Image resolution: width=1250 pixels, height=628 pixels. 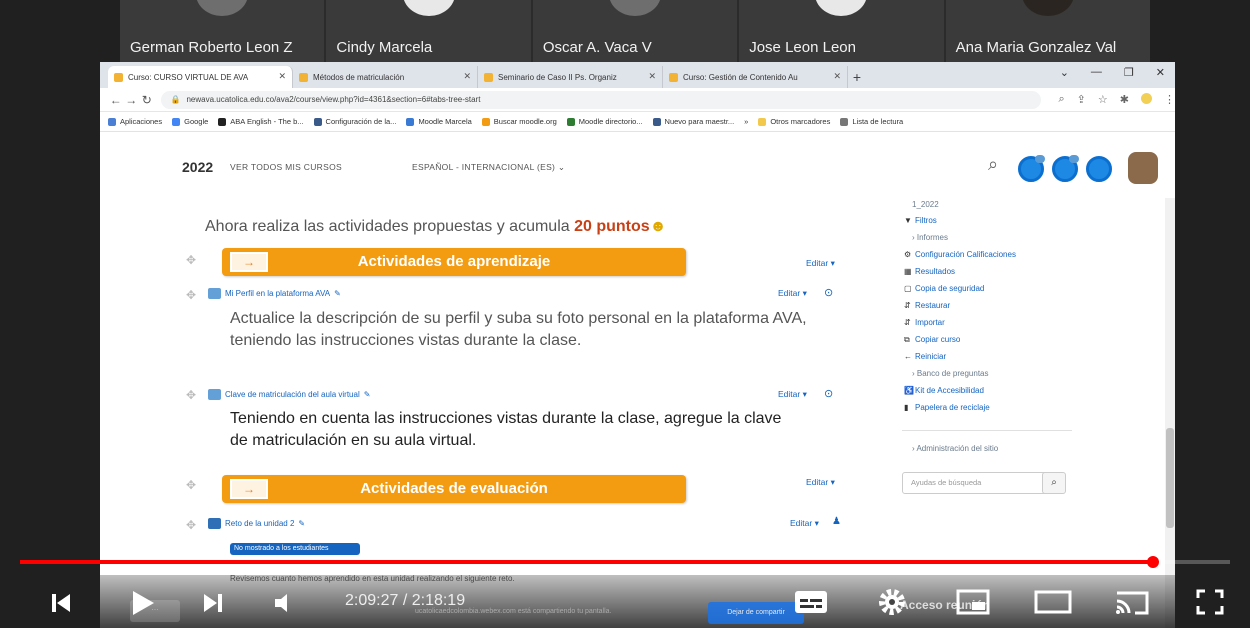 I want to click on admin-item-informes: › Informes, so click(x=930, y=237).